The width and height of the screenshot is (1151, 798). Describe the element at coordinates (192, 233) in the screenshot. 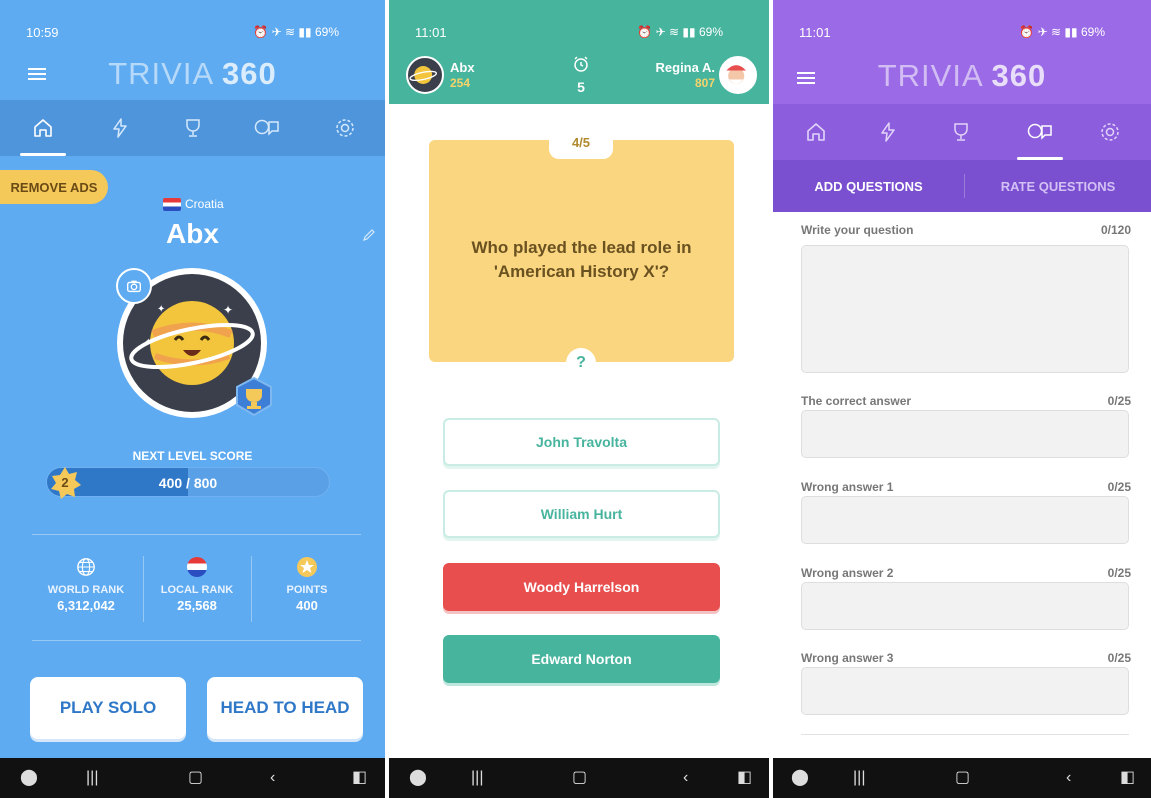

I see `username: Abx` at that location.